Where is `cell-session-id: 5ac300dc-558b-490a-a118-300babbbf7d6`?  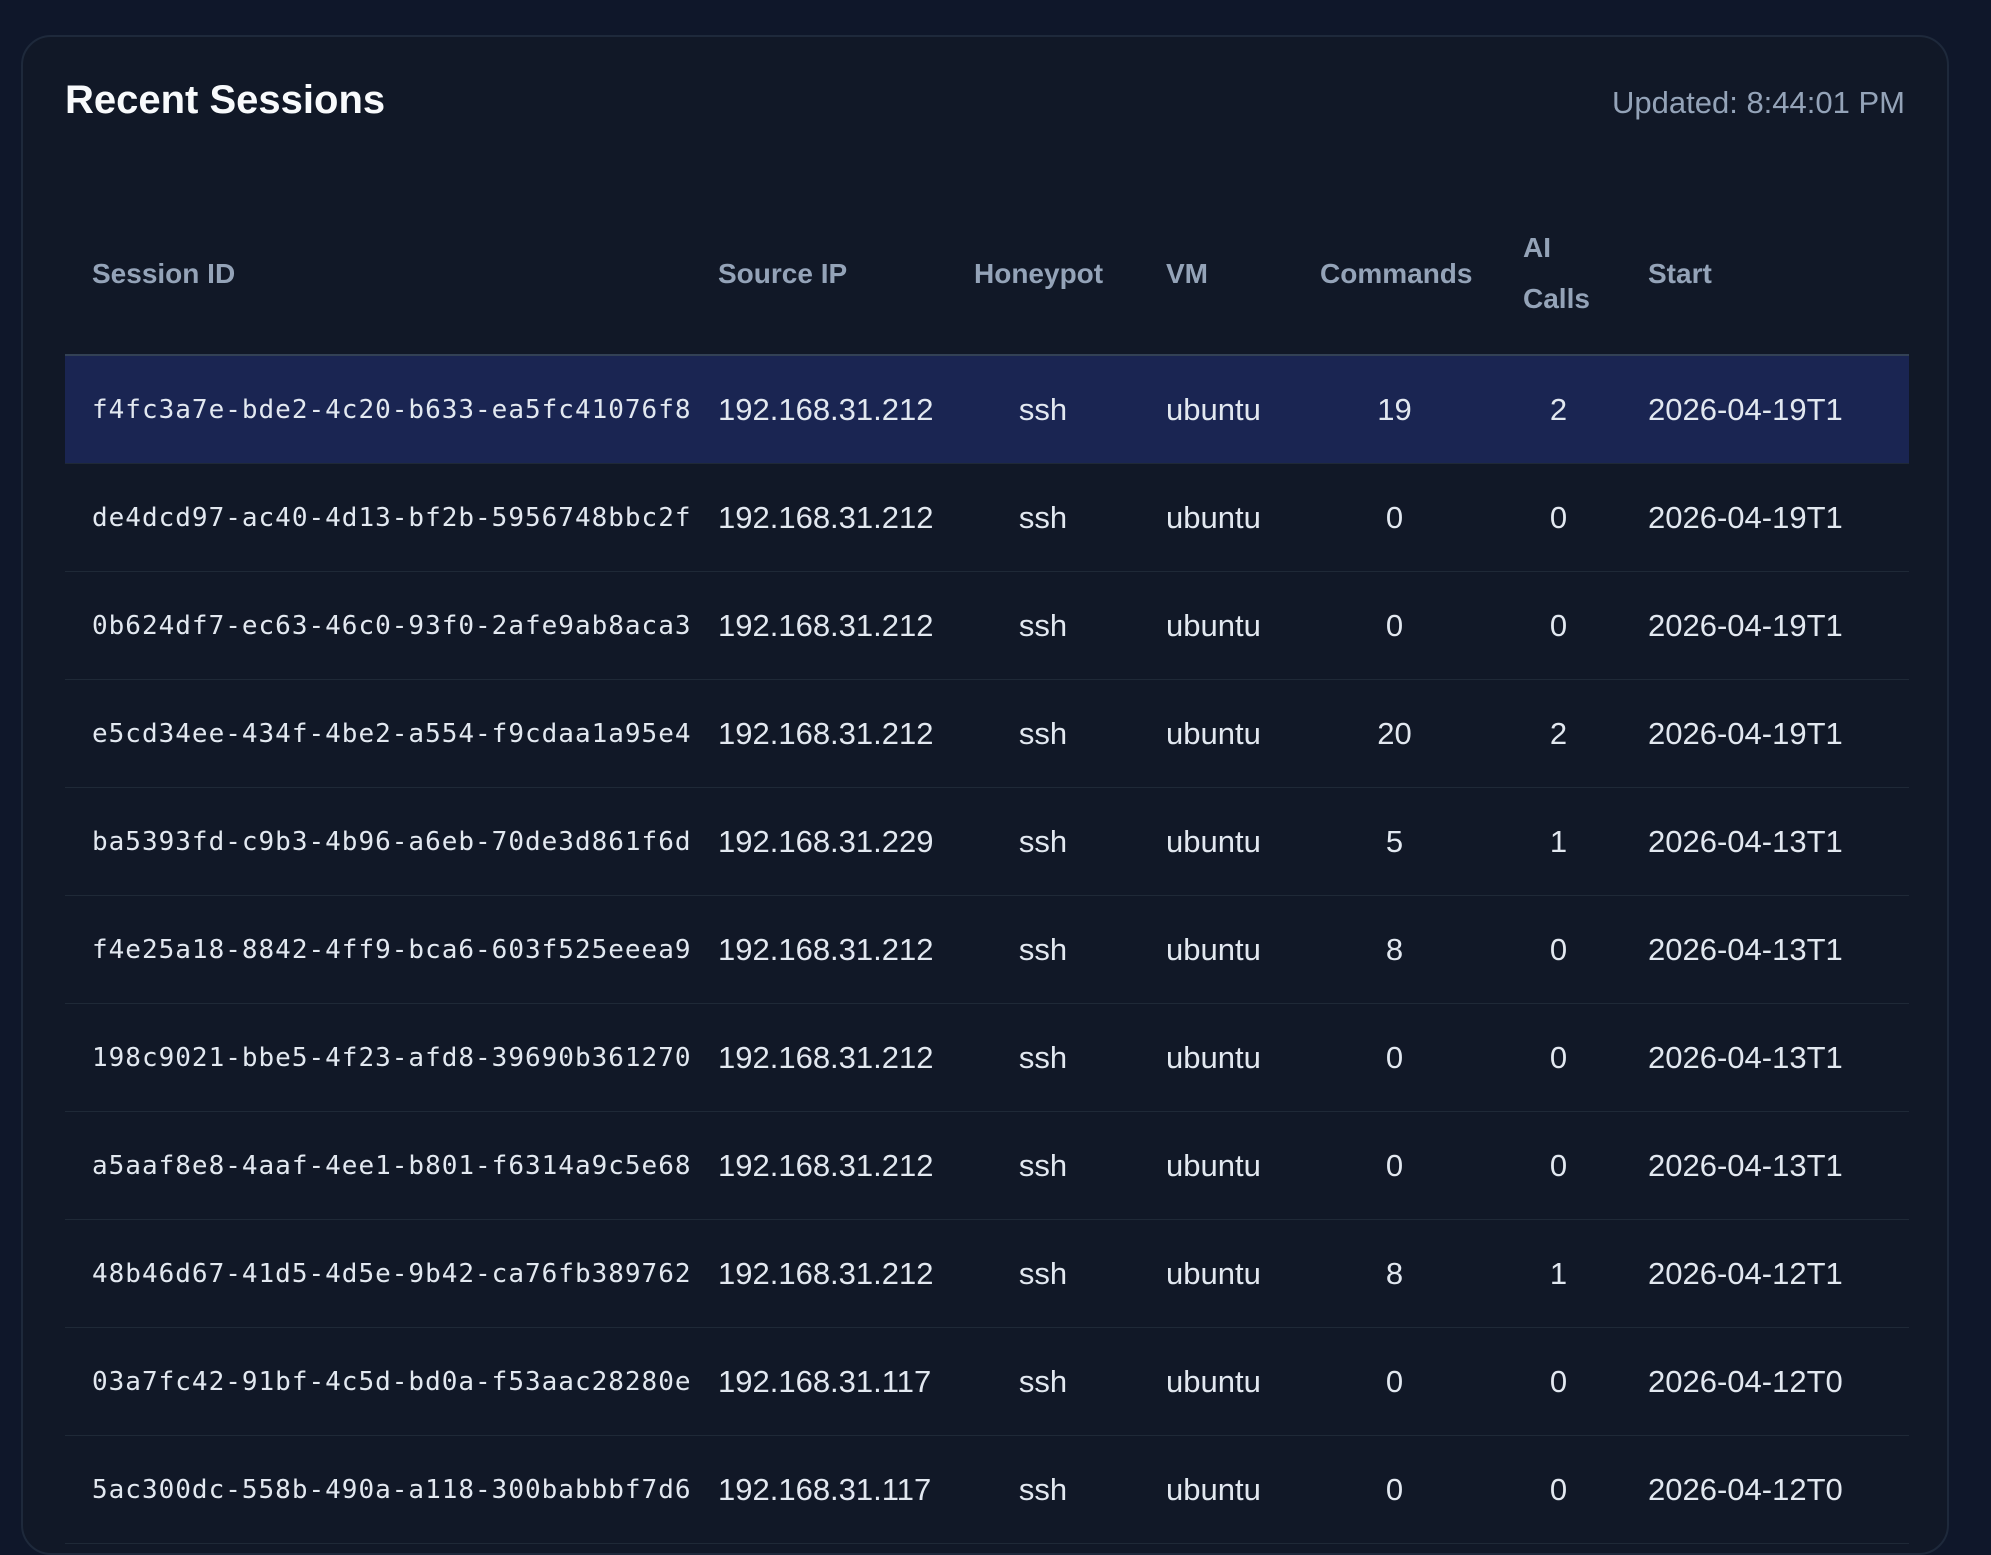
cell-session-id: 5ac300dc-558b-490a-a118-300babbbf7d6 is located at coordinates (378, 1489).